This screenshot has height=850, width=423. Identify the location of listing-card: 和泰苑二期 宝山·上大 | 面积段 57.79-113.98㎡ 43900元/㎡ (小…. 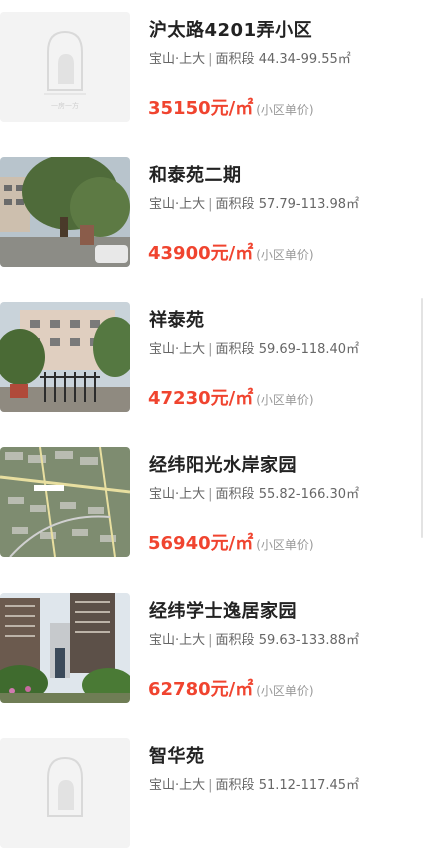
(211, 213).